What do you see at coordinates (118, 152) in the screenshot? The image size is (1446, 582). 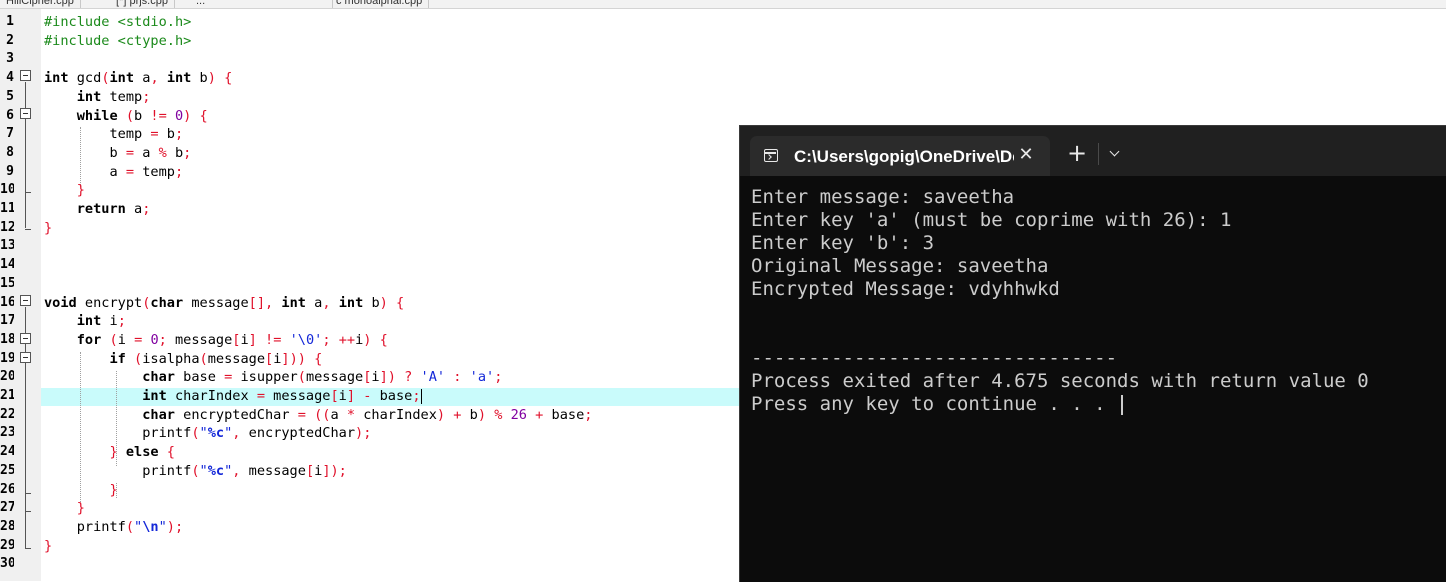 I see `code-line-8: b = a % b;` at bounding box center [118, 152].